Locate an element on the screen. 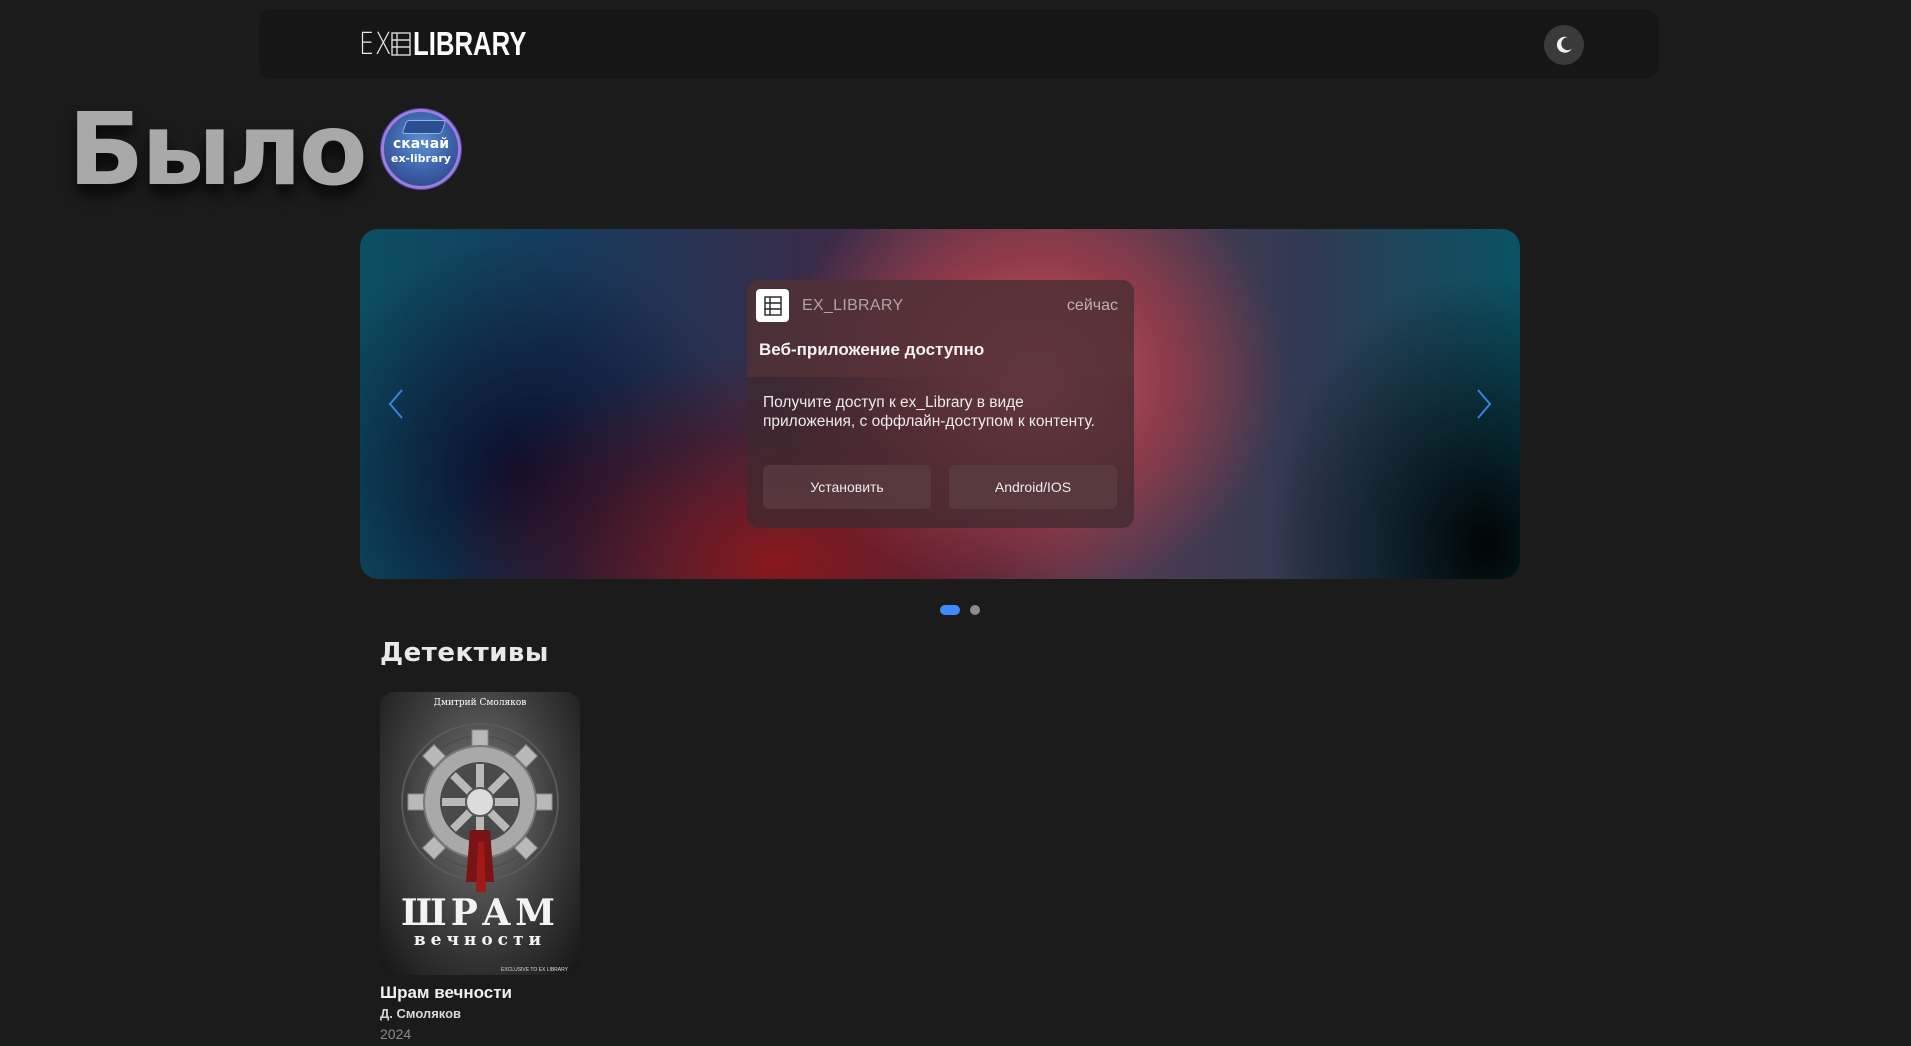  install-button: Установить is located at coordinates (847, 487).